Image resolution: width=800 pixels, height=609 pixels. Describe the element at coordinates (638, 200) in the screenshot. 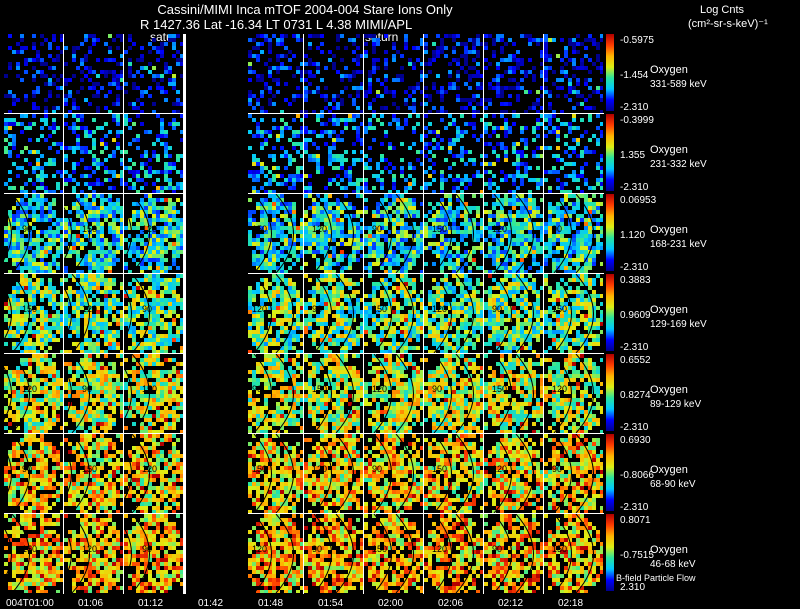

I see `colorbar-max: 0.06953` at that location.